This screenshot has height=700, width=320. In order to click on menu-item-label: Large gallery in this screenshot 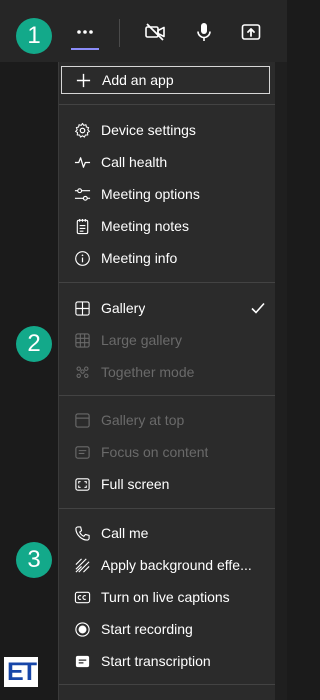, I will do `click(141, 340)`.